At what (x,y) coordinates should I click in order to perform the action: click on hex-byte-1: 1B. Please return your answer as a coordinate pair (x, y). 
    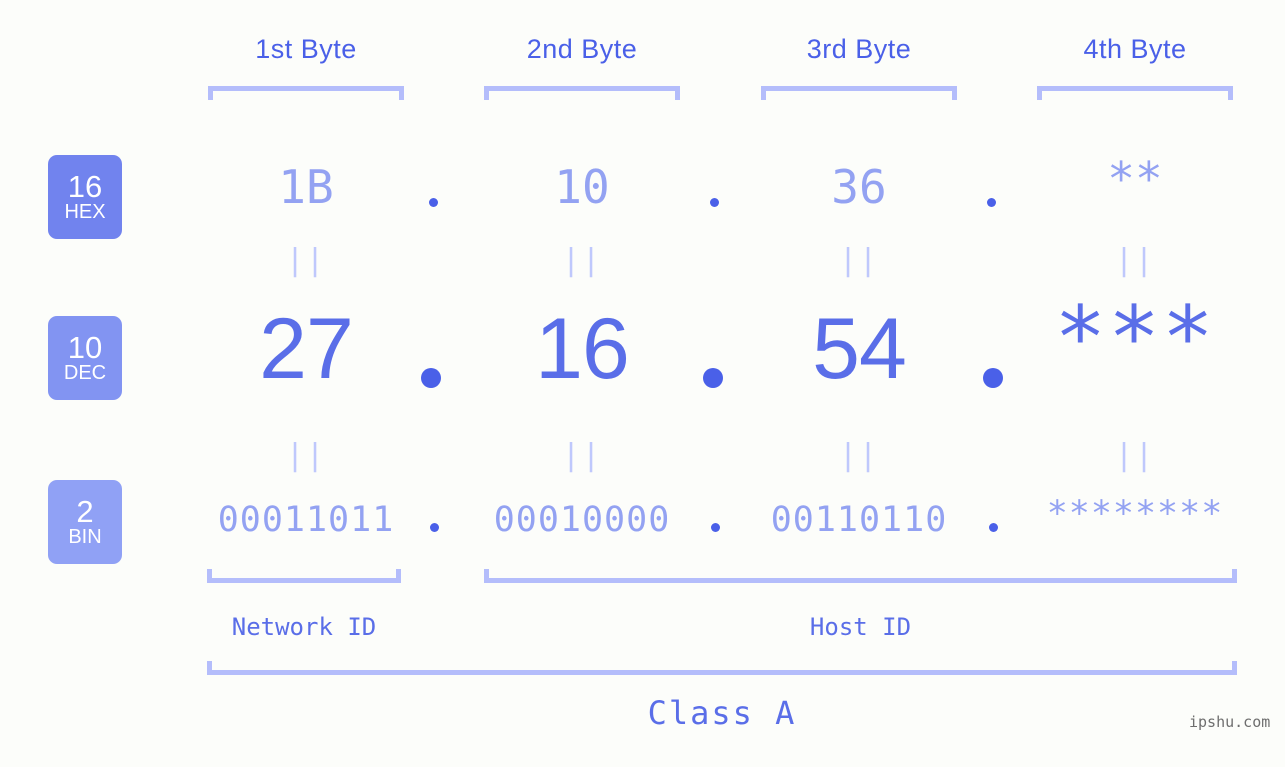
    Looking at the image, I should click on (306, 187).